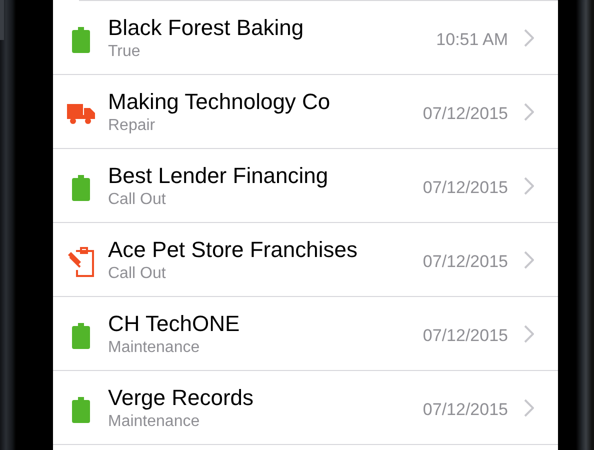  I want to click on truck-icon, so click(80, 114).